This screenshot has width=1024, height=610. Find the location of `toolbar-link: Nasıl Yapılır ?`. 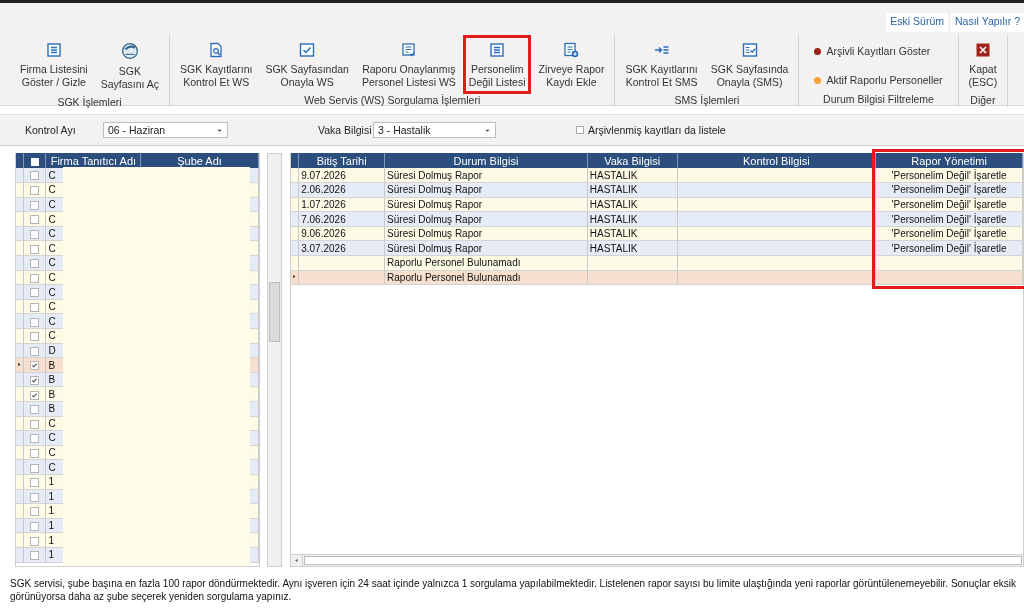

toolbar-link: Nasıl Yapılır ? is located at coordinates (987, 22).